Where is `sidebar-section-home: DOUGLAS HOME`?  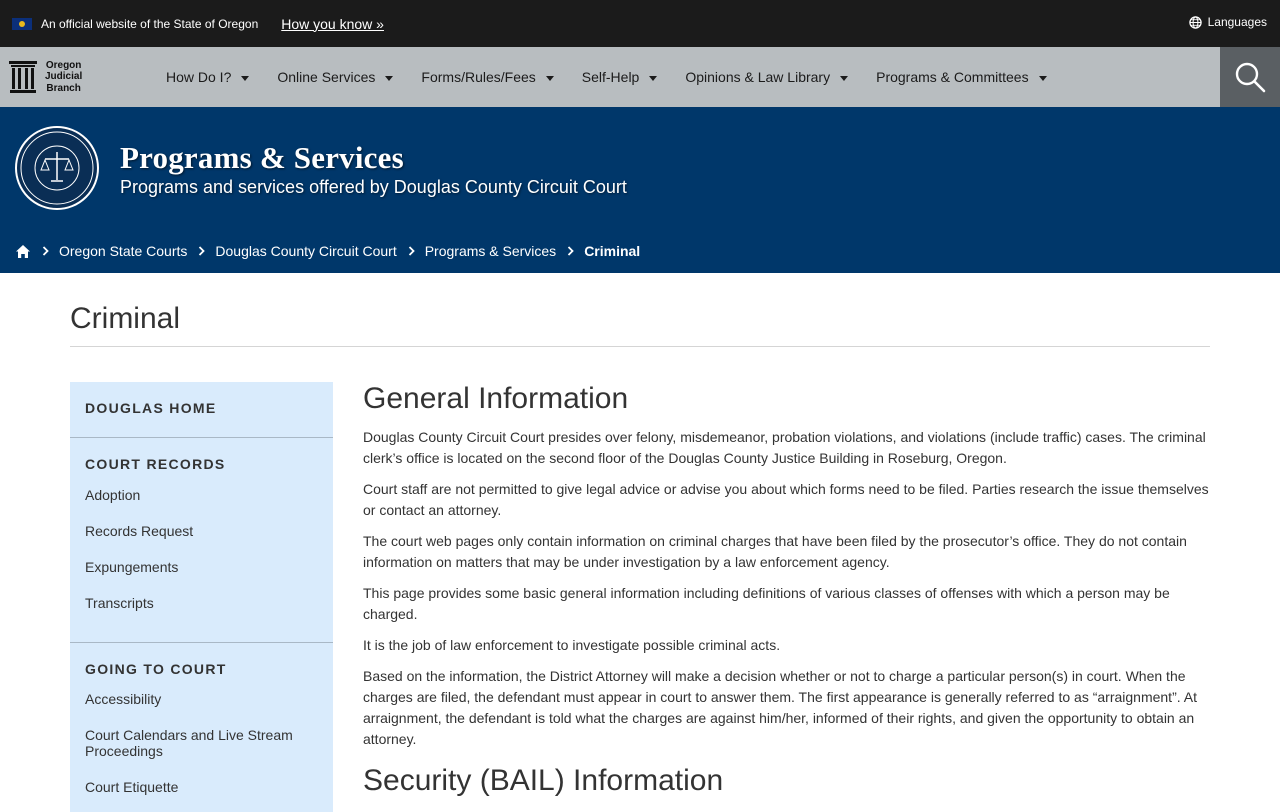 sidebar-section-home: DOUGLAS HOME is located at coordinates (201, 410).